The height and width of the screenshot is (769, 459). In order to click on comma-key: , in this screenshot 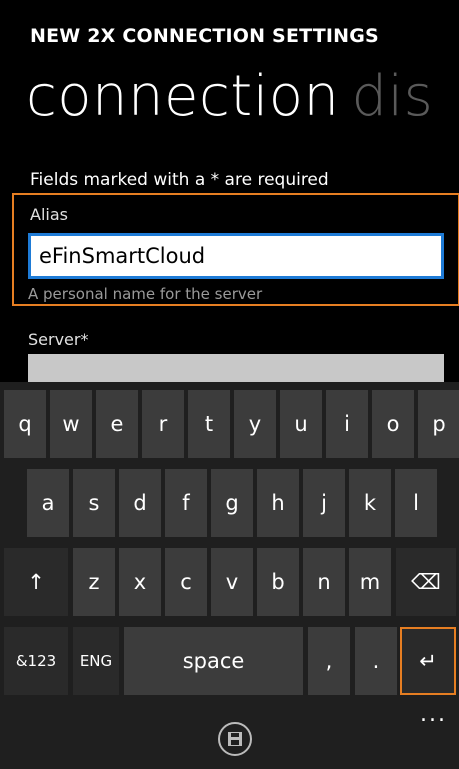, I will do `click(329, 661)`.